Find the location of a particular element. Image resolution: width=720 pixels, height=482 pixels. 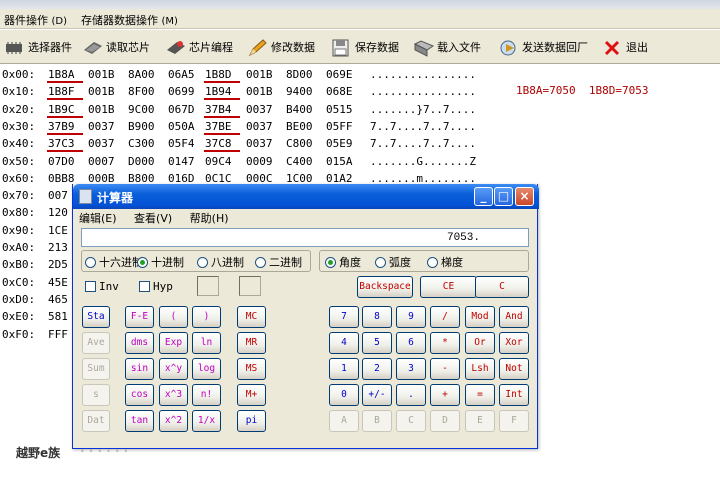

memory-button: MC is located at coordinates (251, 317).